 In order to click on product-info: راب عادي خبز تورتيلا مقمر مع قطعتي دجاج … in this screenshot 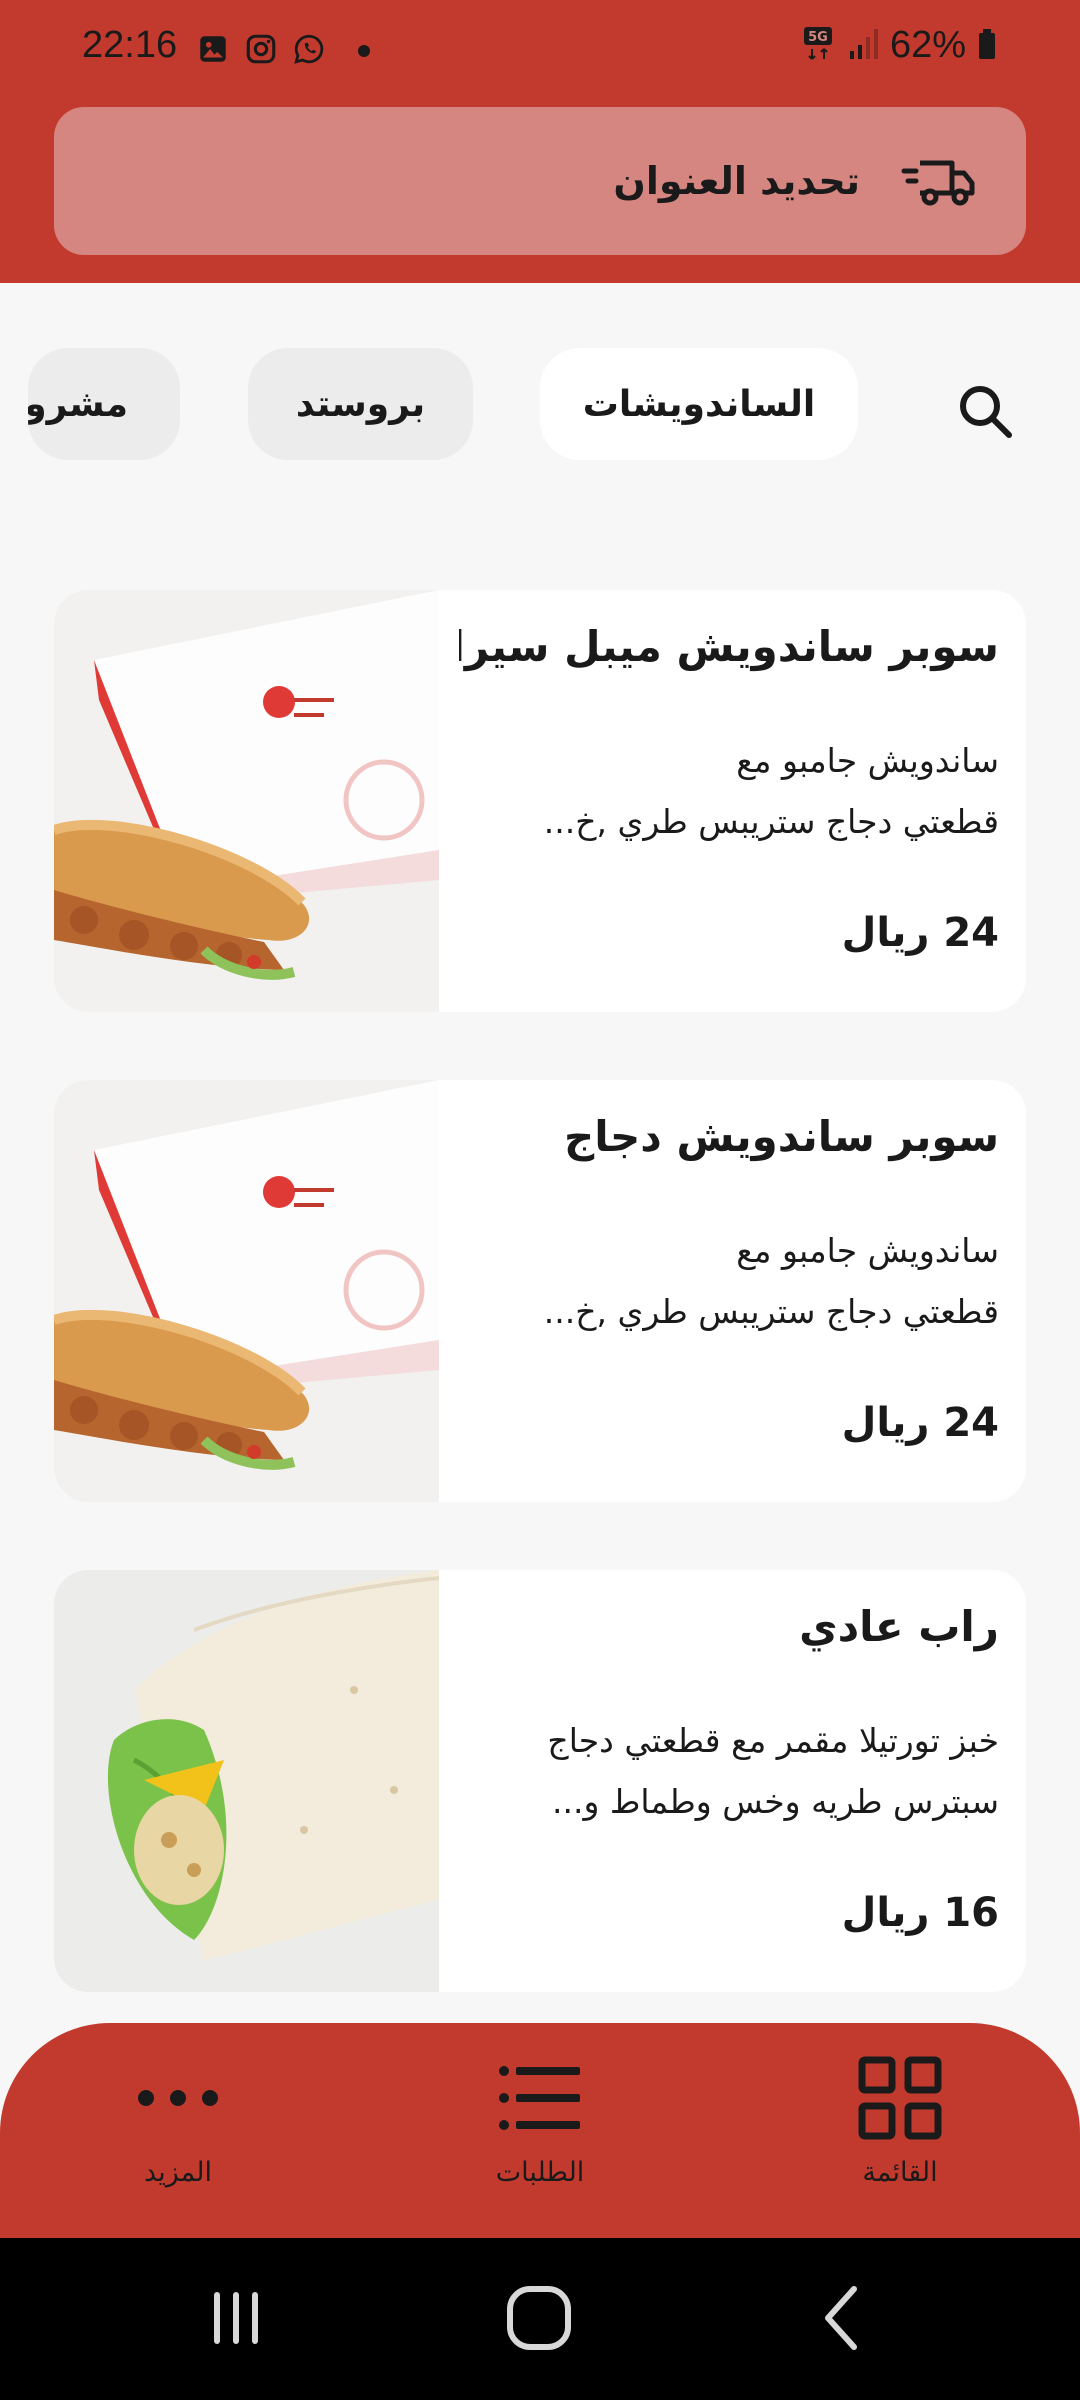, I will do `click(729, 1781)`.